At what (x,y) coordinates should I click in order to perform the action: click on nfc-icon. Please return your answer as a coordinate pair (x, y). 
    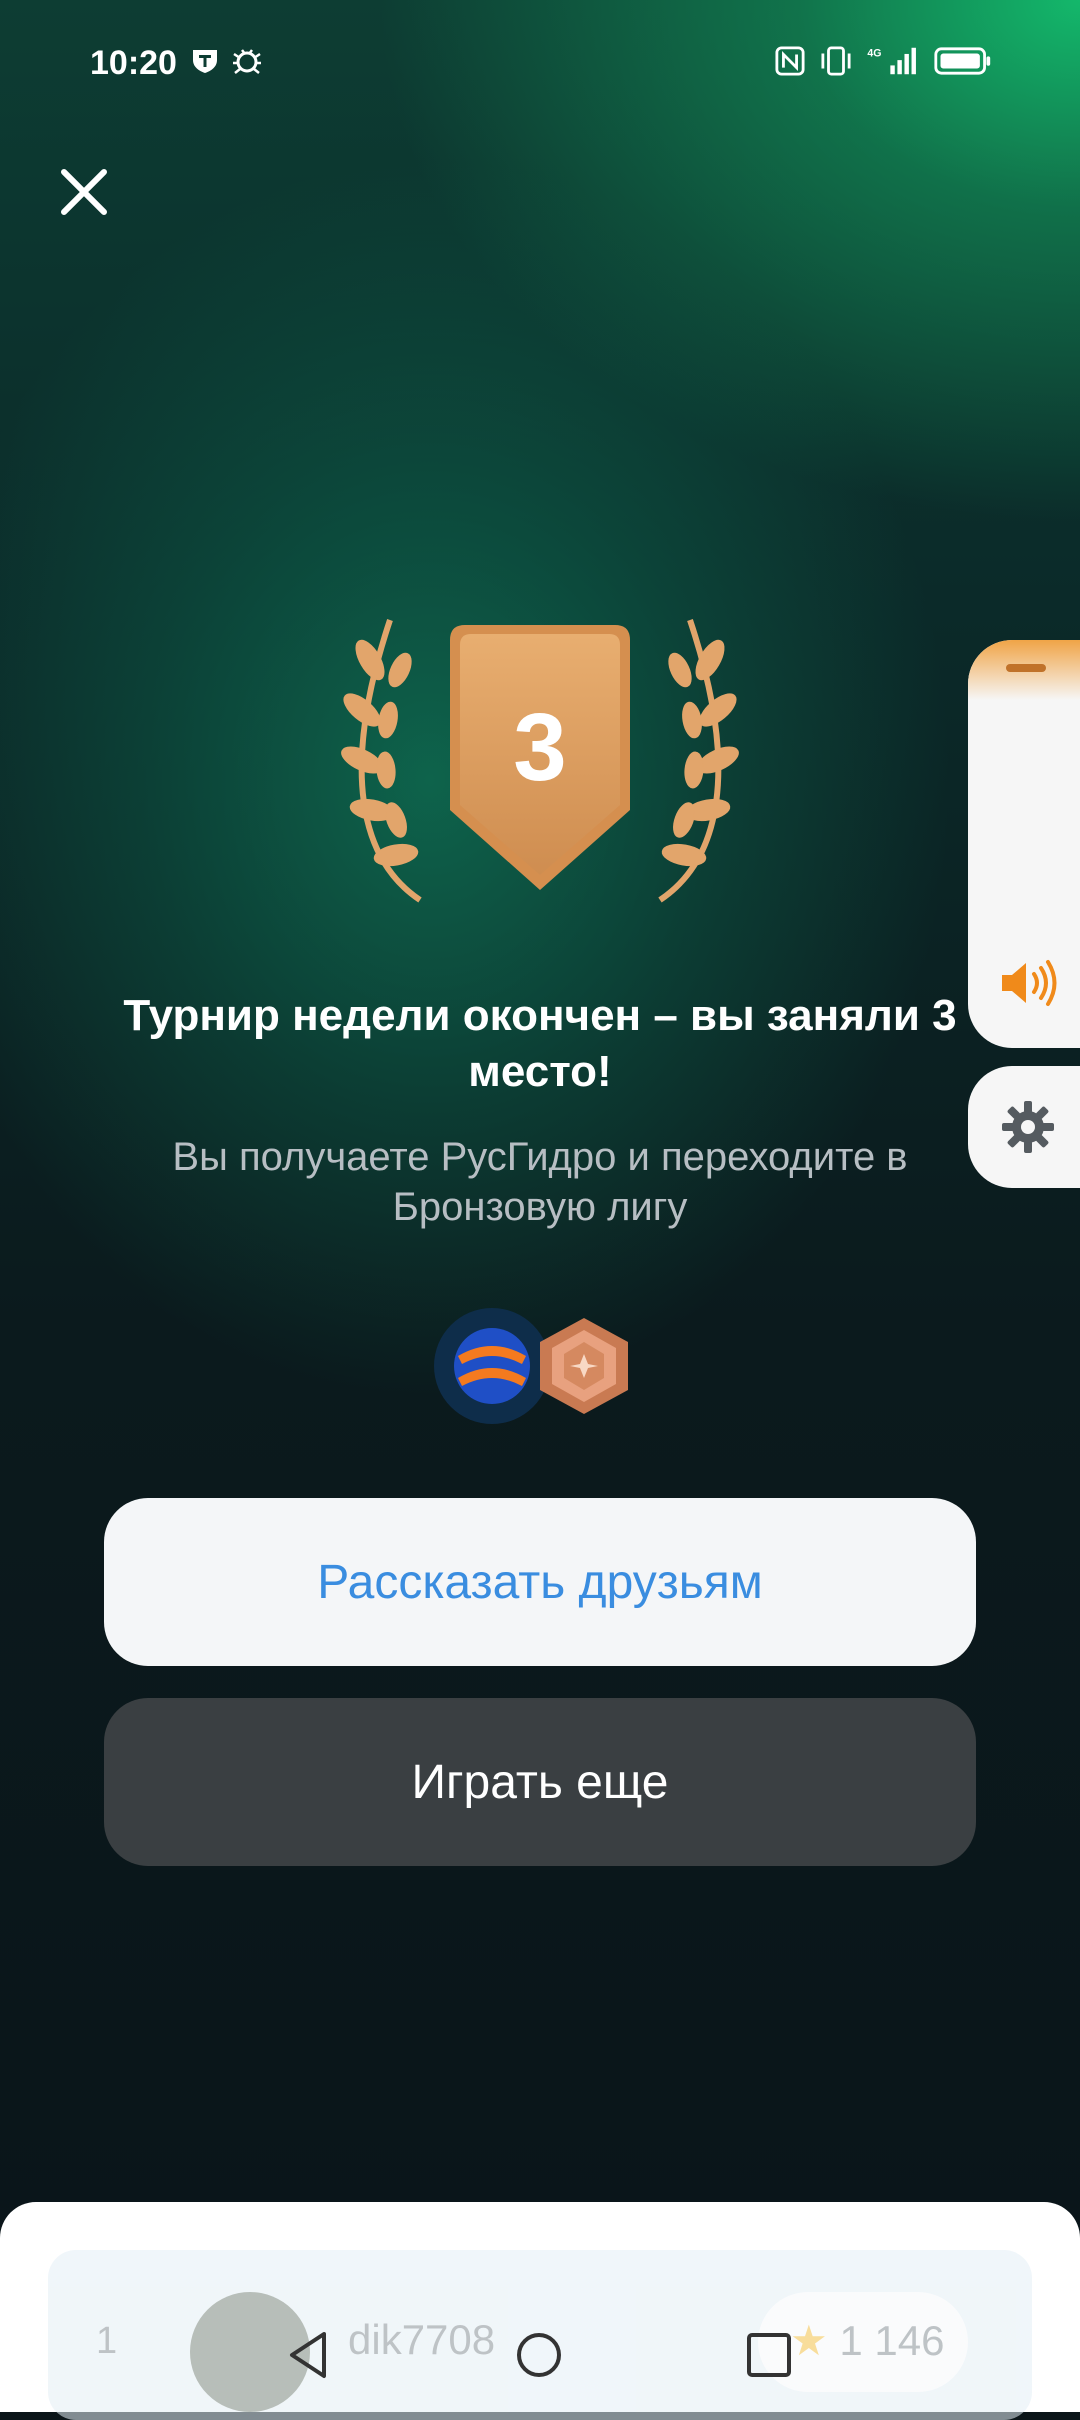
    Looking at the image, I should click on (790, 61).